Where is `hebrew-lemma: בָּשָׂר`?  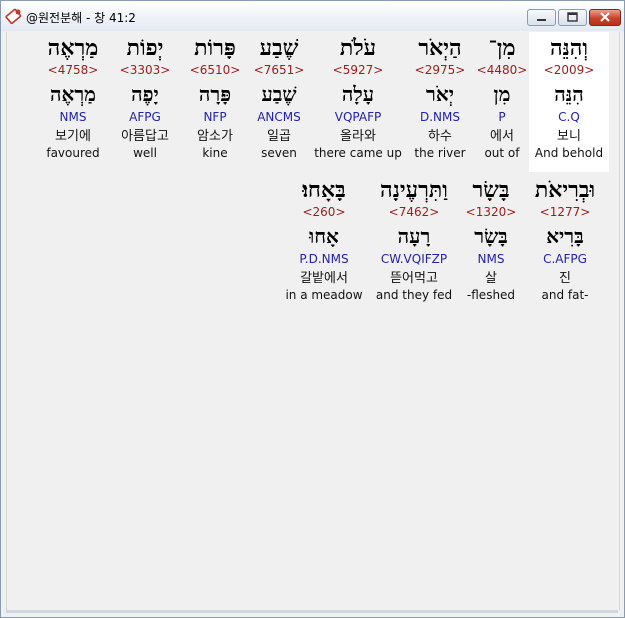 hebrew-lemma: בָּשָׂר is located at coordinates (491, 236).